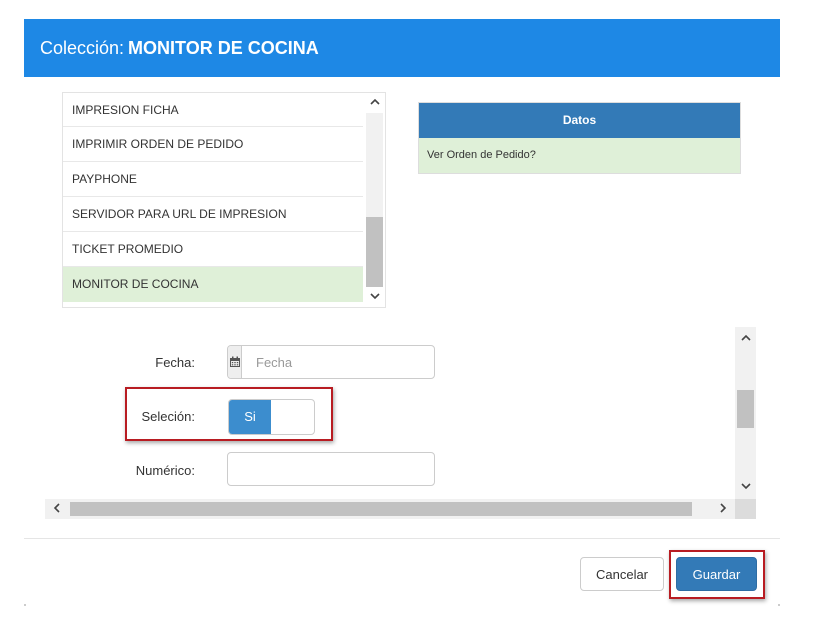 This screenshot has width=815, height=627. What do you see at coordinates (381, 509) in the screenshot?
I see `form-horizontal-scrollbar-thumb` at bounding box center [381, 509].